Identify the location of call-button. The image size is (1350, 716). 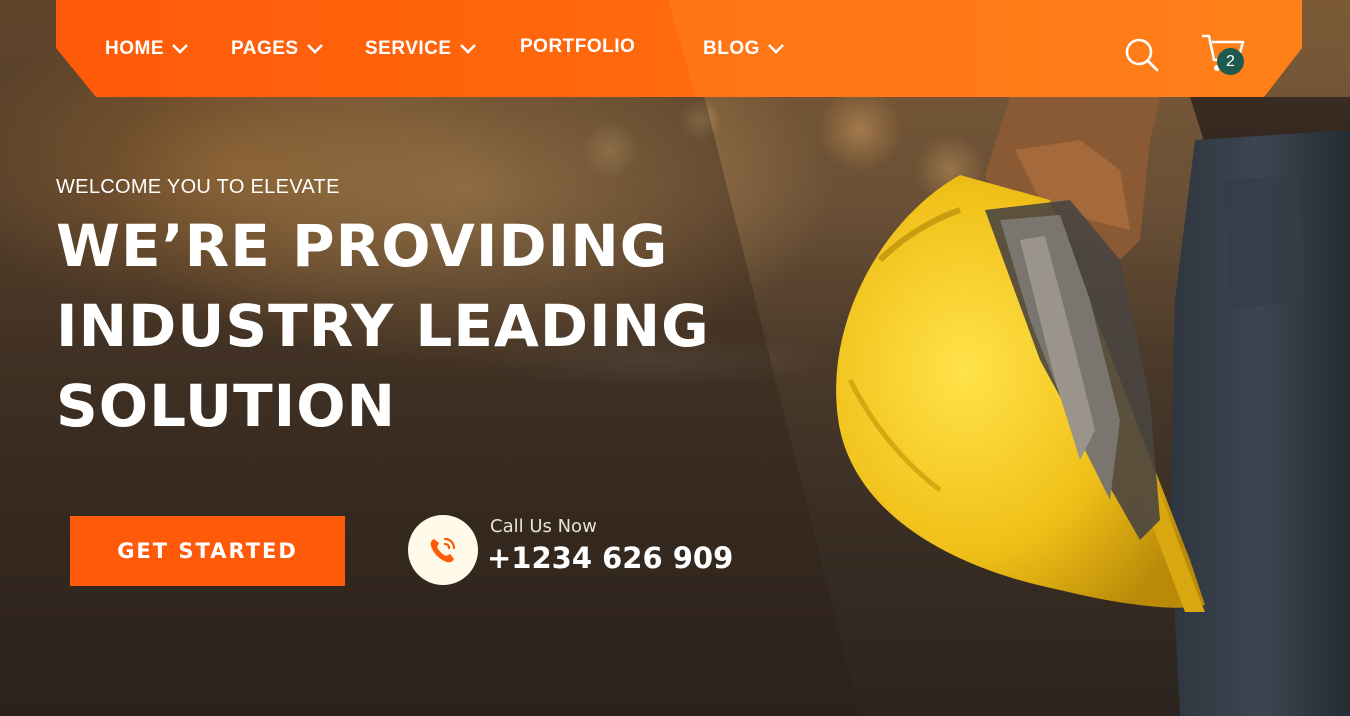
(443, 550).